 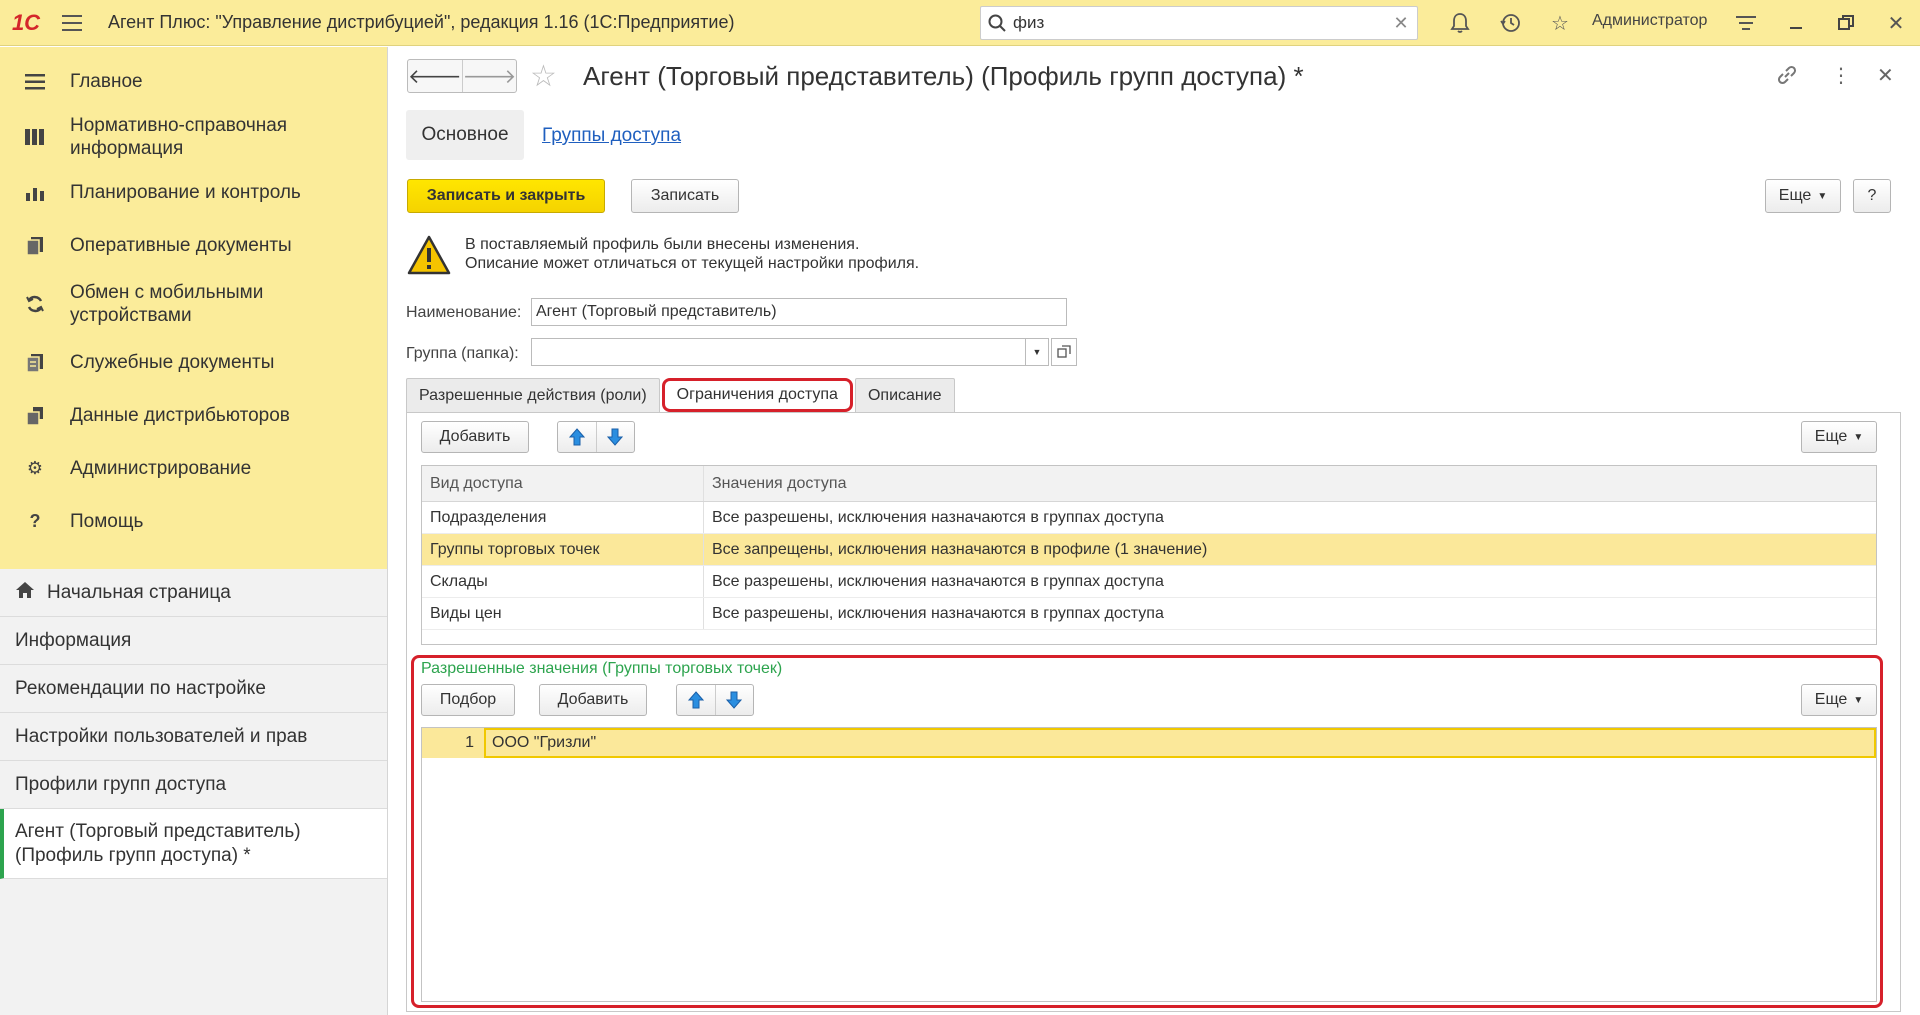 What do you see at coordinates (468, 700) in the screenshot?
I see `pick-button: Подбор` at bounding box center [468, 700].